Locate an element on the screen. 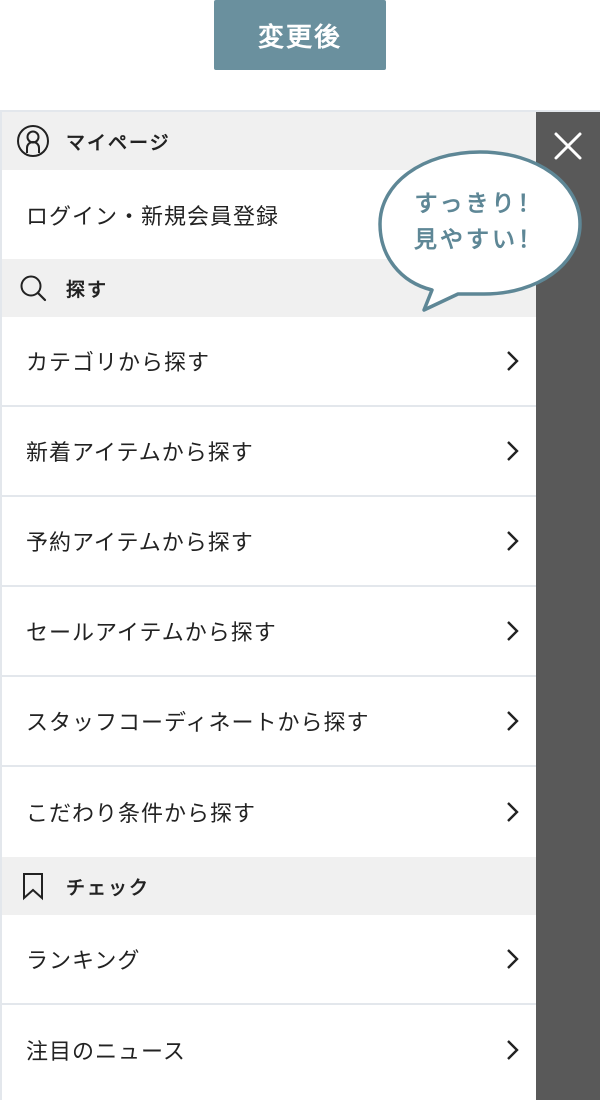 This screenshot has width=600, height=1100. menu-item-preorder: 予約アイテムから探す is located at coordinates (269, 542).